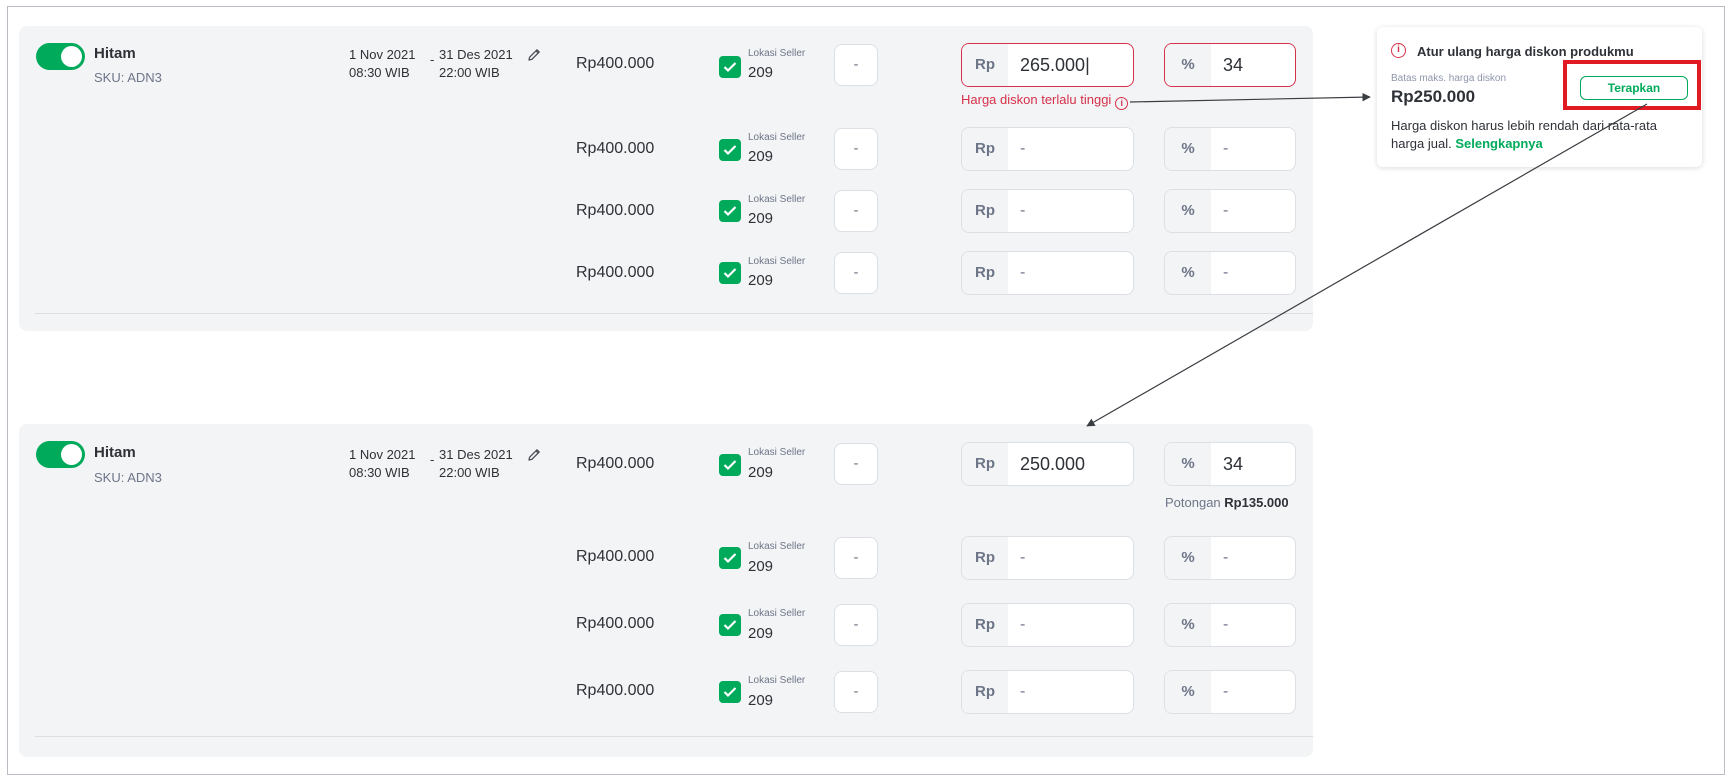 This screenshot has width=1733, height=781. I want to click on discount-price-value: 250.000, so click(1053, 464).